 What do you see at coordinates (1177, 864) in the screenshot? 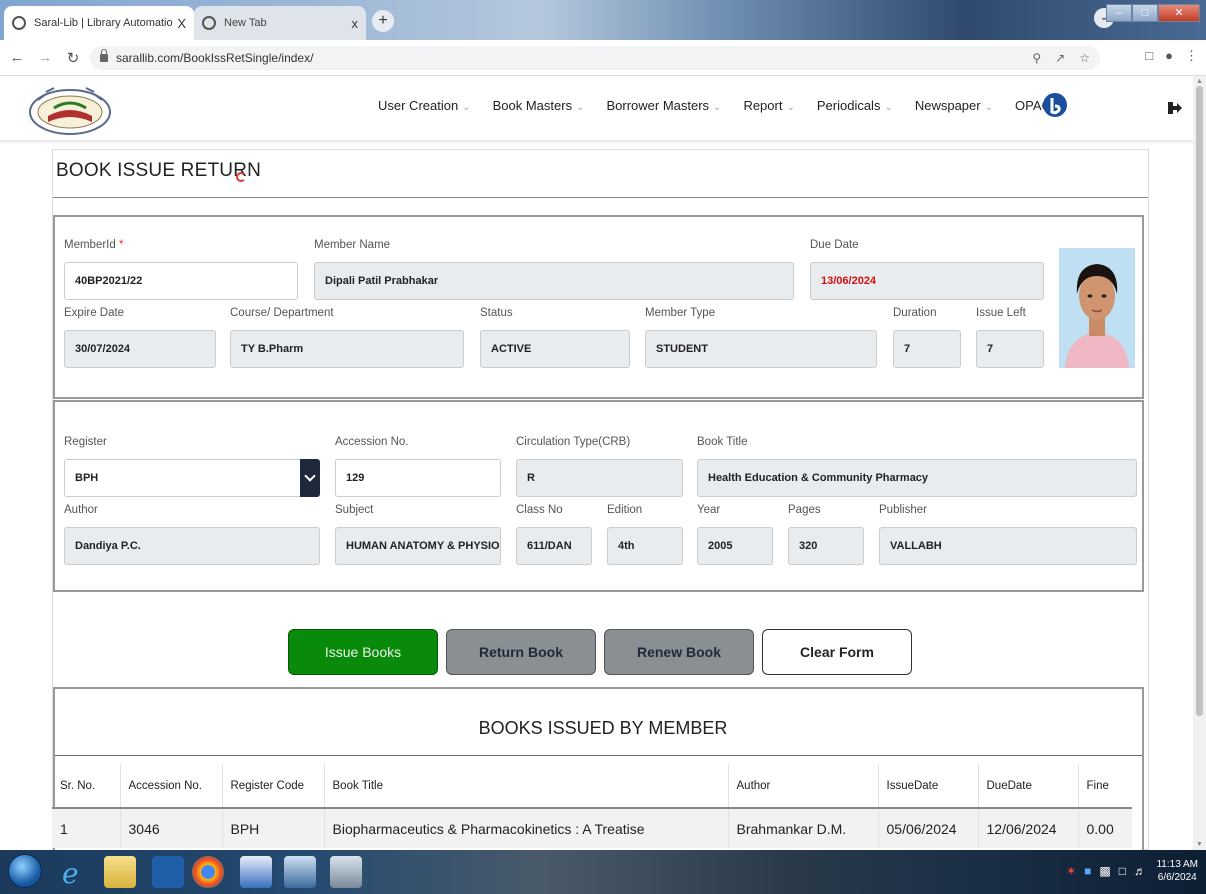
I see `clock-time: 11:13 AM` at bounding box center [1177, 864].